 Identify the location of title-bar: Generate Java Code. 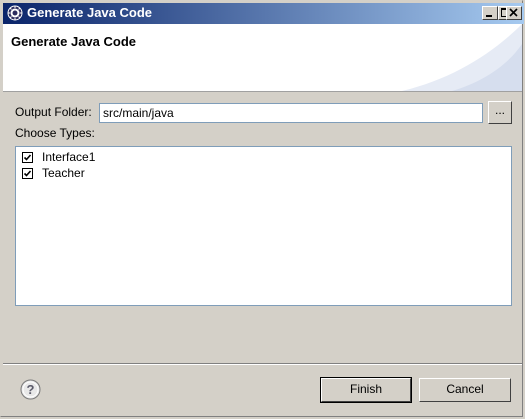
(263, 13).